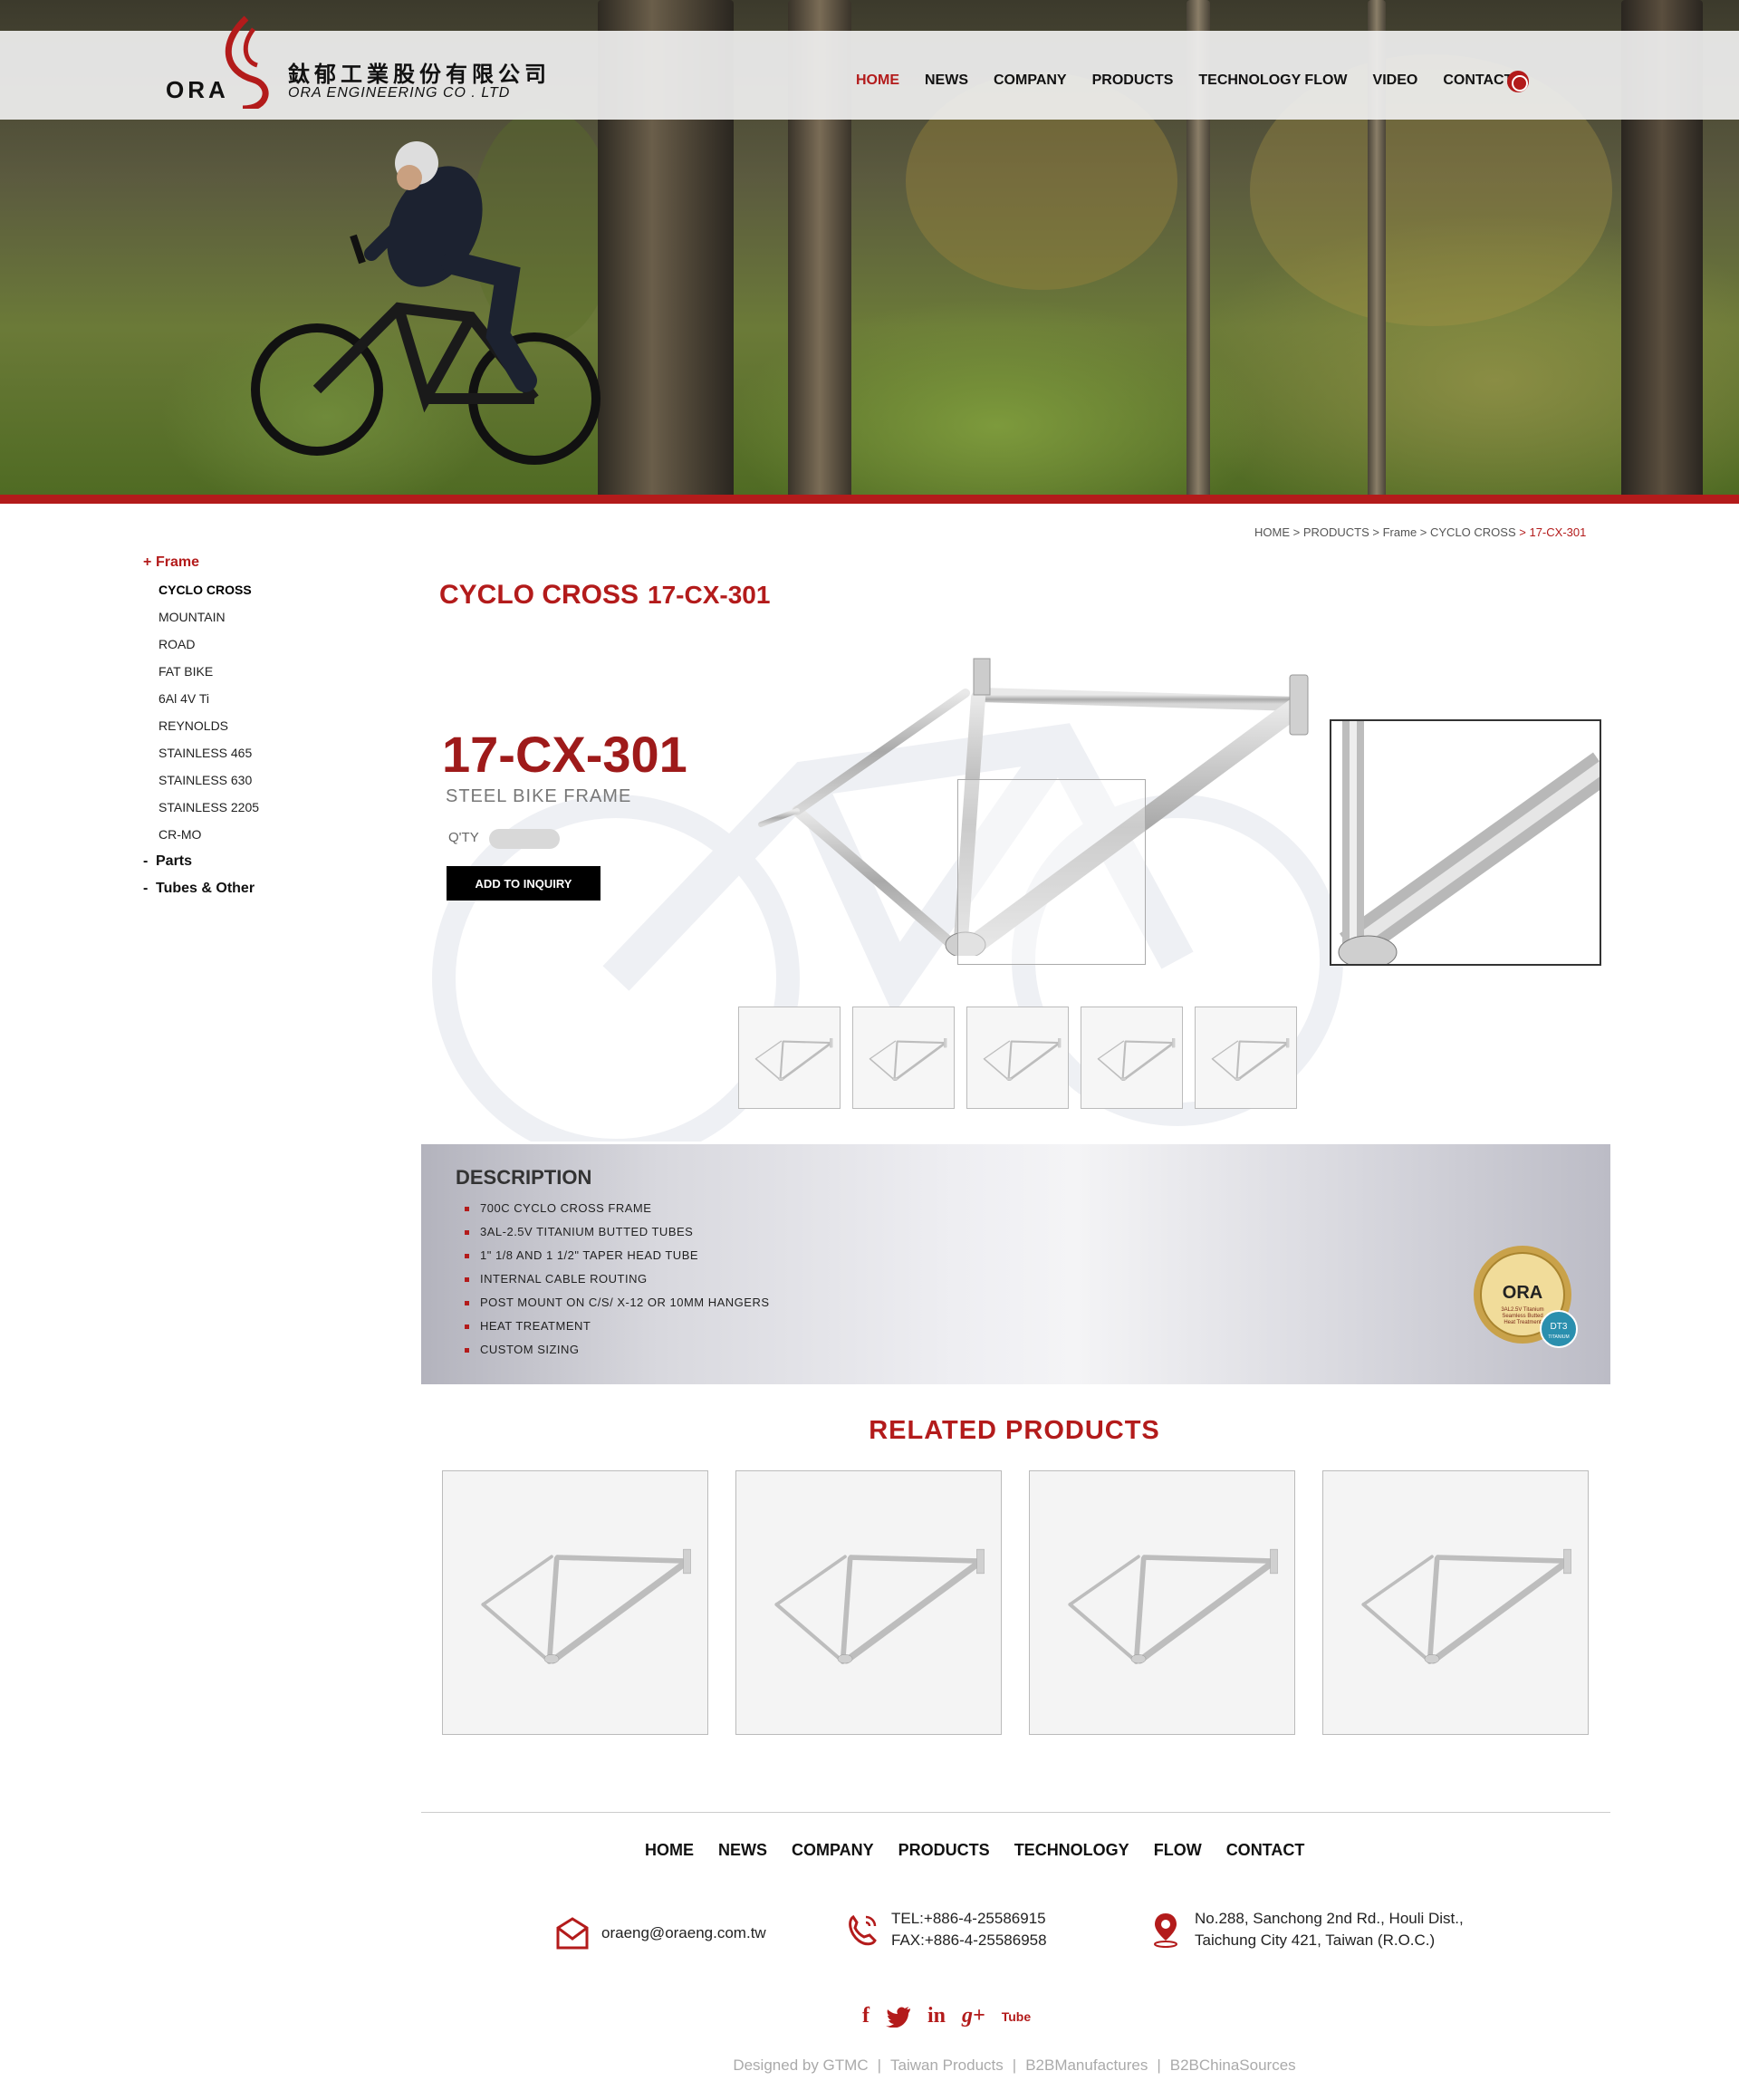 This screenshot has height=2100, width=1739. I want to click on nav-item-contact: CONTACT, so click(1478, 80).